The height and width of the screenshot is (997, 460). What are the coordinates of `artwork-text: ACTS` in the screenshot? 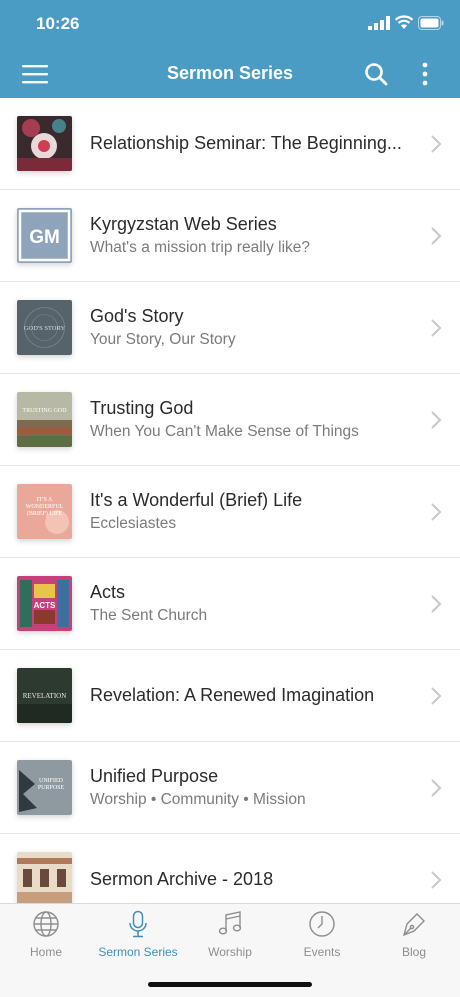 It's located at (45, 605).